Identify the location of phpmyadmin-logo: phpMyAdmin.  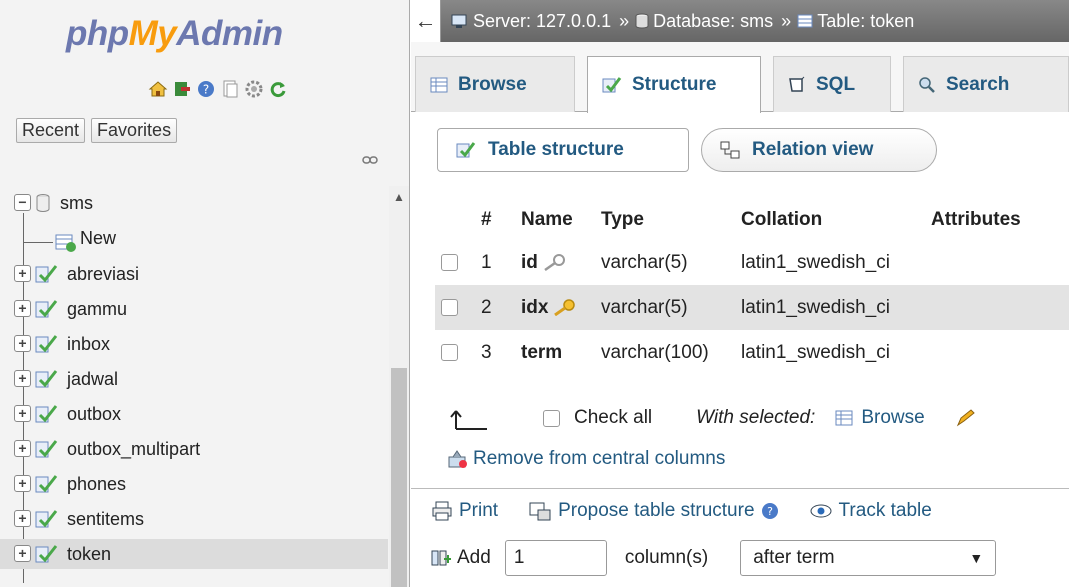
(174, 34).